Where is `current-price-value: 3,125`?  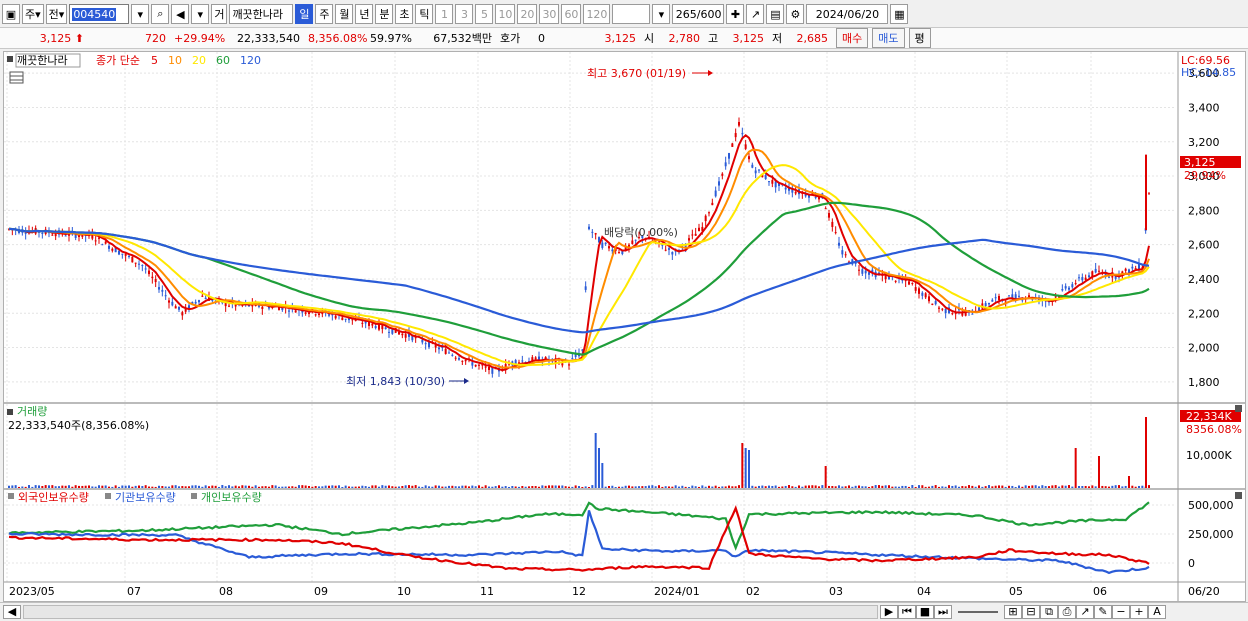
current-price-value: 3,125 is located at coordinates (55, 38).